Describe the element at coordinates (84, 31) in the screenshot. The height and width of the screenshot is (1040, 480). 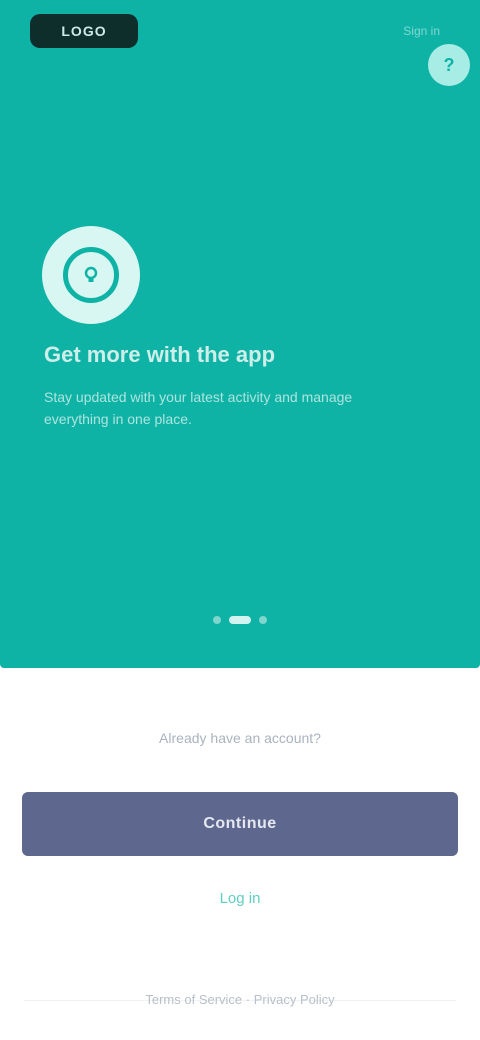
I see `app-logo: LOGO` at that location.